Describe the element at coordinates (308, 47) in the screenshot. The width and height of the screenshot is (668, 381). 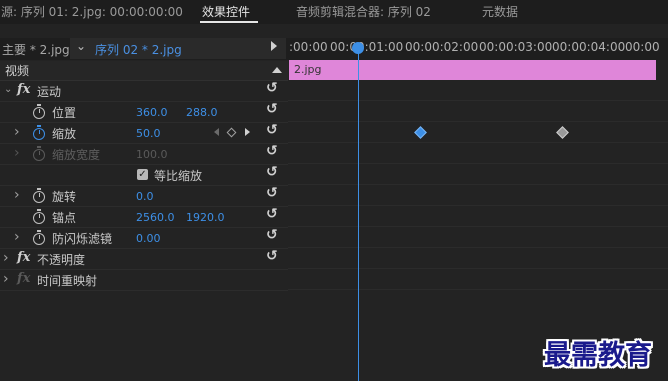
I see `timecode-label: :00:00` at that location.